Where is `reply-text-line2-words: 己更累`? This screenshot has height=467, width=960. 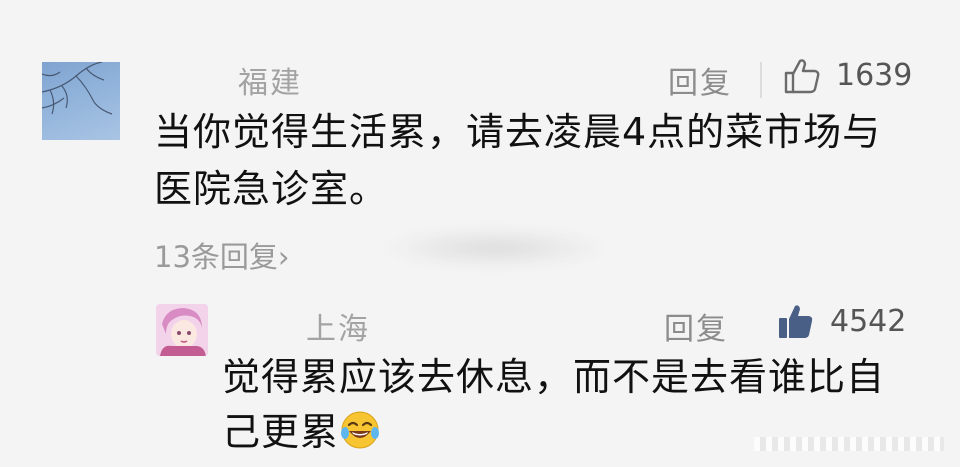 reply-text-line2-words: 己更累 is located at coordinates (281, 432).